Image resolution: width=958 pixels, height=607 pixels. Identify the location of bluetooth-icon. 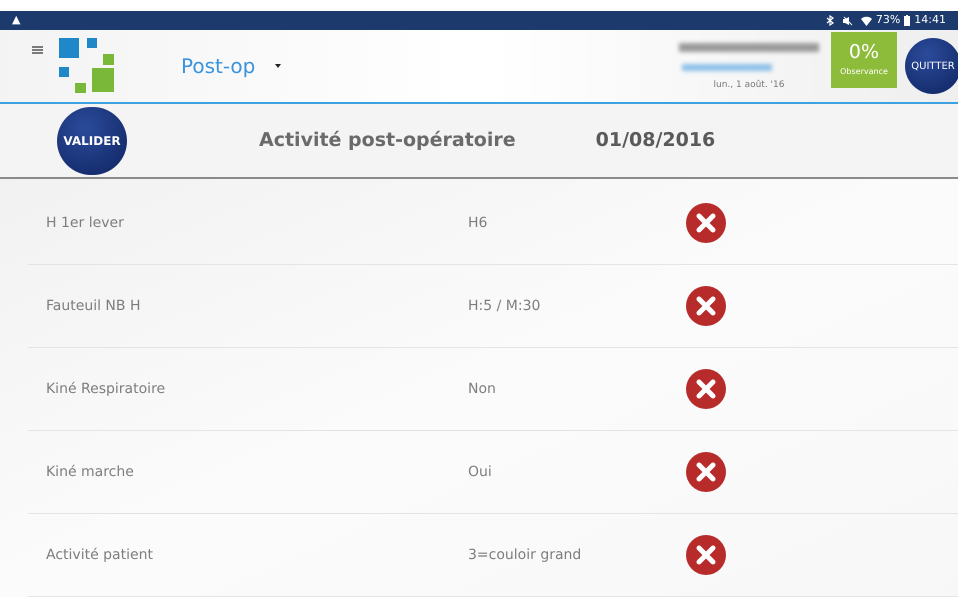
(830, 20).